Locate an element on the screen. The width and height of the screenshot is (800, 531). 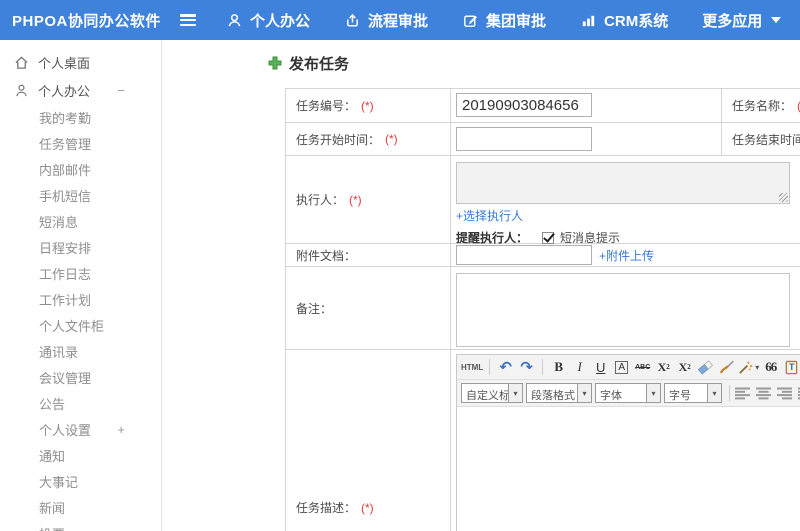
sidebar-item-internal-mail: 内部邮件 is located at coordinates (80, 169).